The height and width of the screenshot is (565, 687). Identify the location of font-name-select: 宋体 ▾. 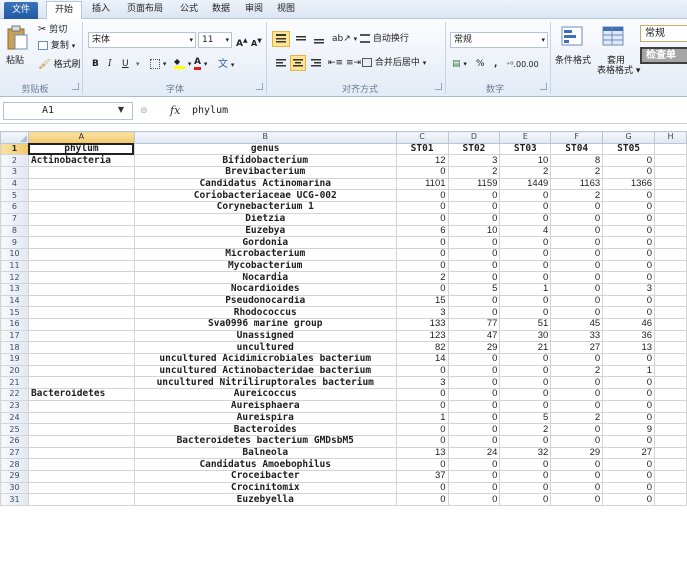
(142, 40).